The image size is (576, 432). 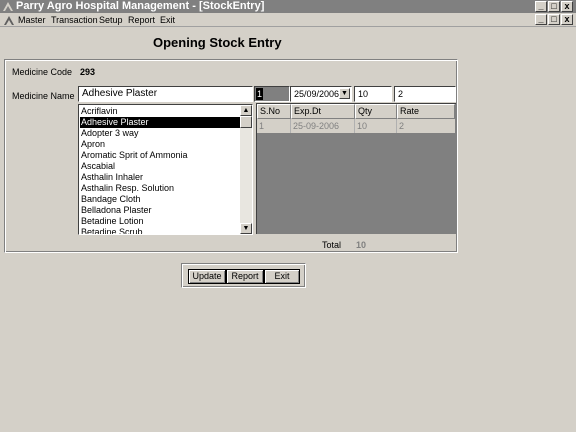 What do you see at coordinates (160, 188) in the screenshot?
I see `list-item: Asthalin Resp. Solution` at bounding box center [160, 188].